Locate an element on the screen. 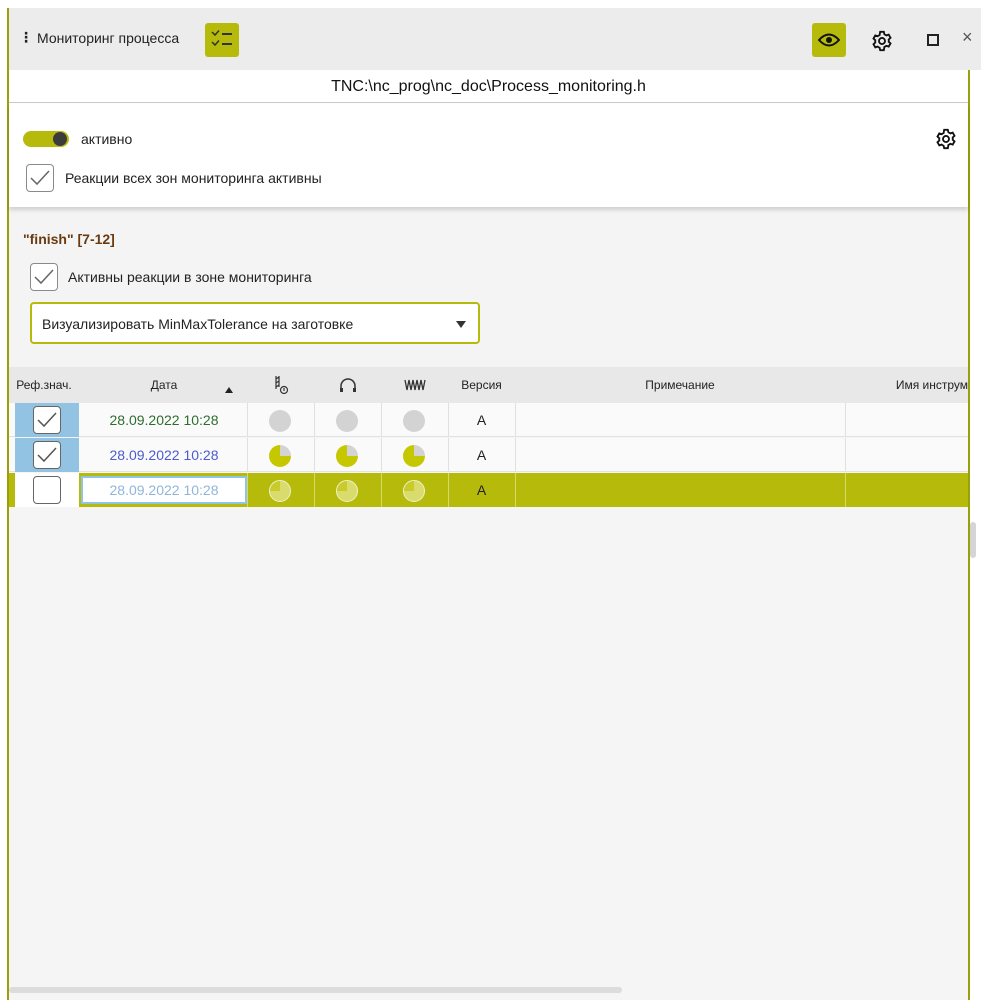 Image resolution: width=981 pixels, height=1000 pixels. zone-reactions-label: Активны реакции в зоне мониторинга is located at coordinates (190, 277).